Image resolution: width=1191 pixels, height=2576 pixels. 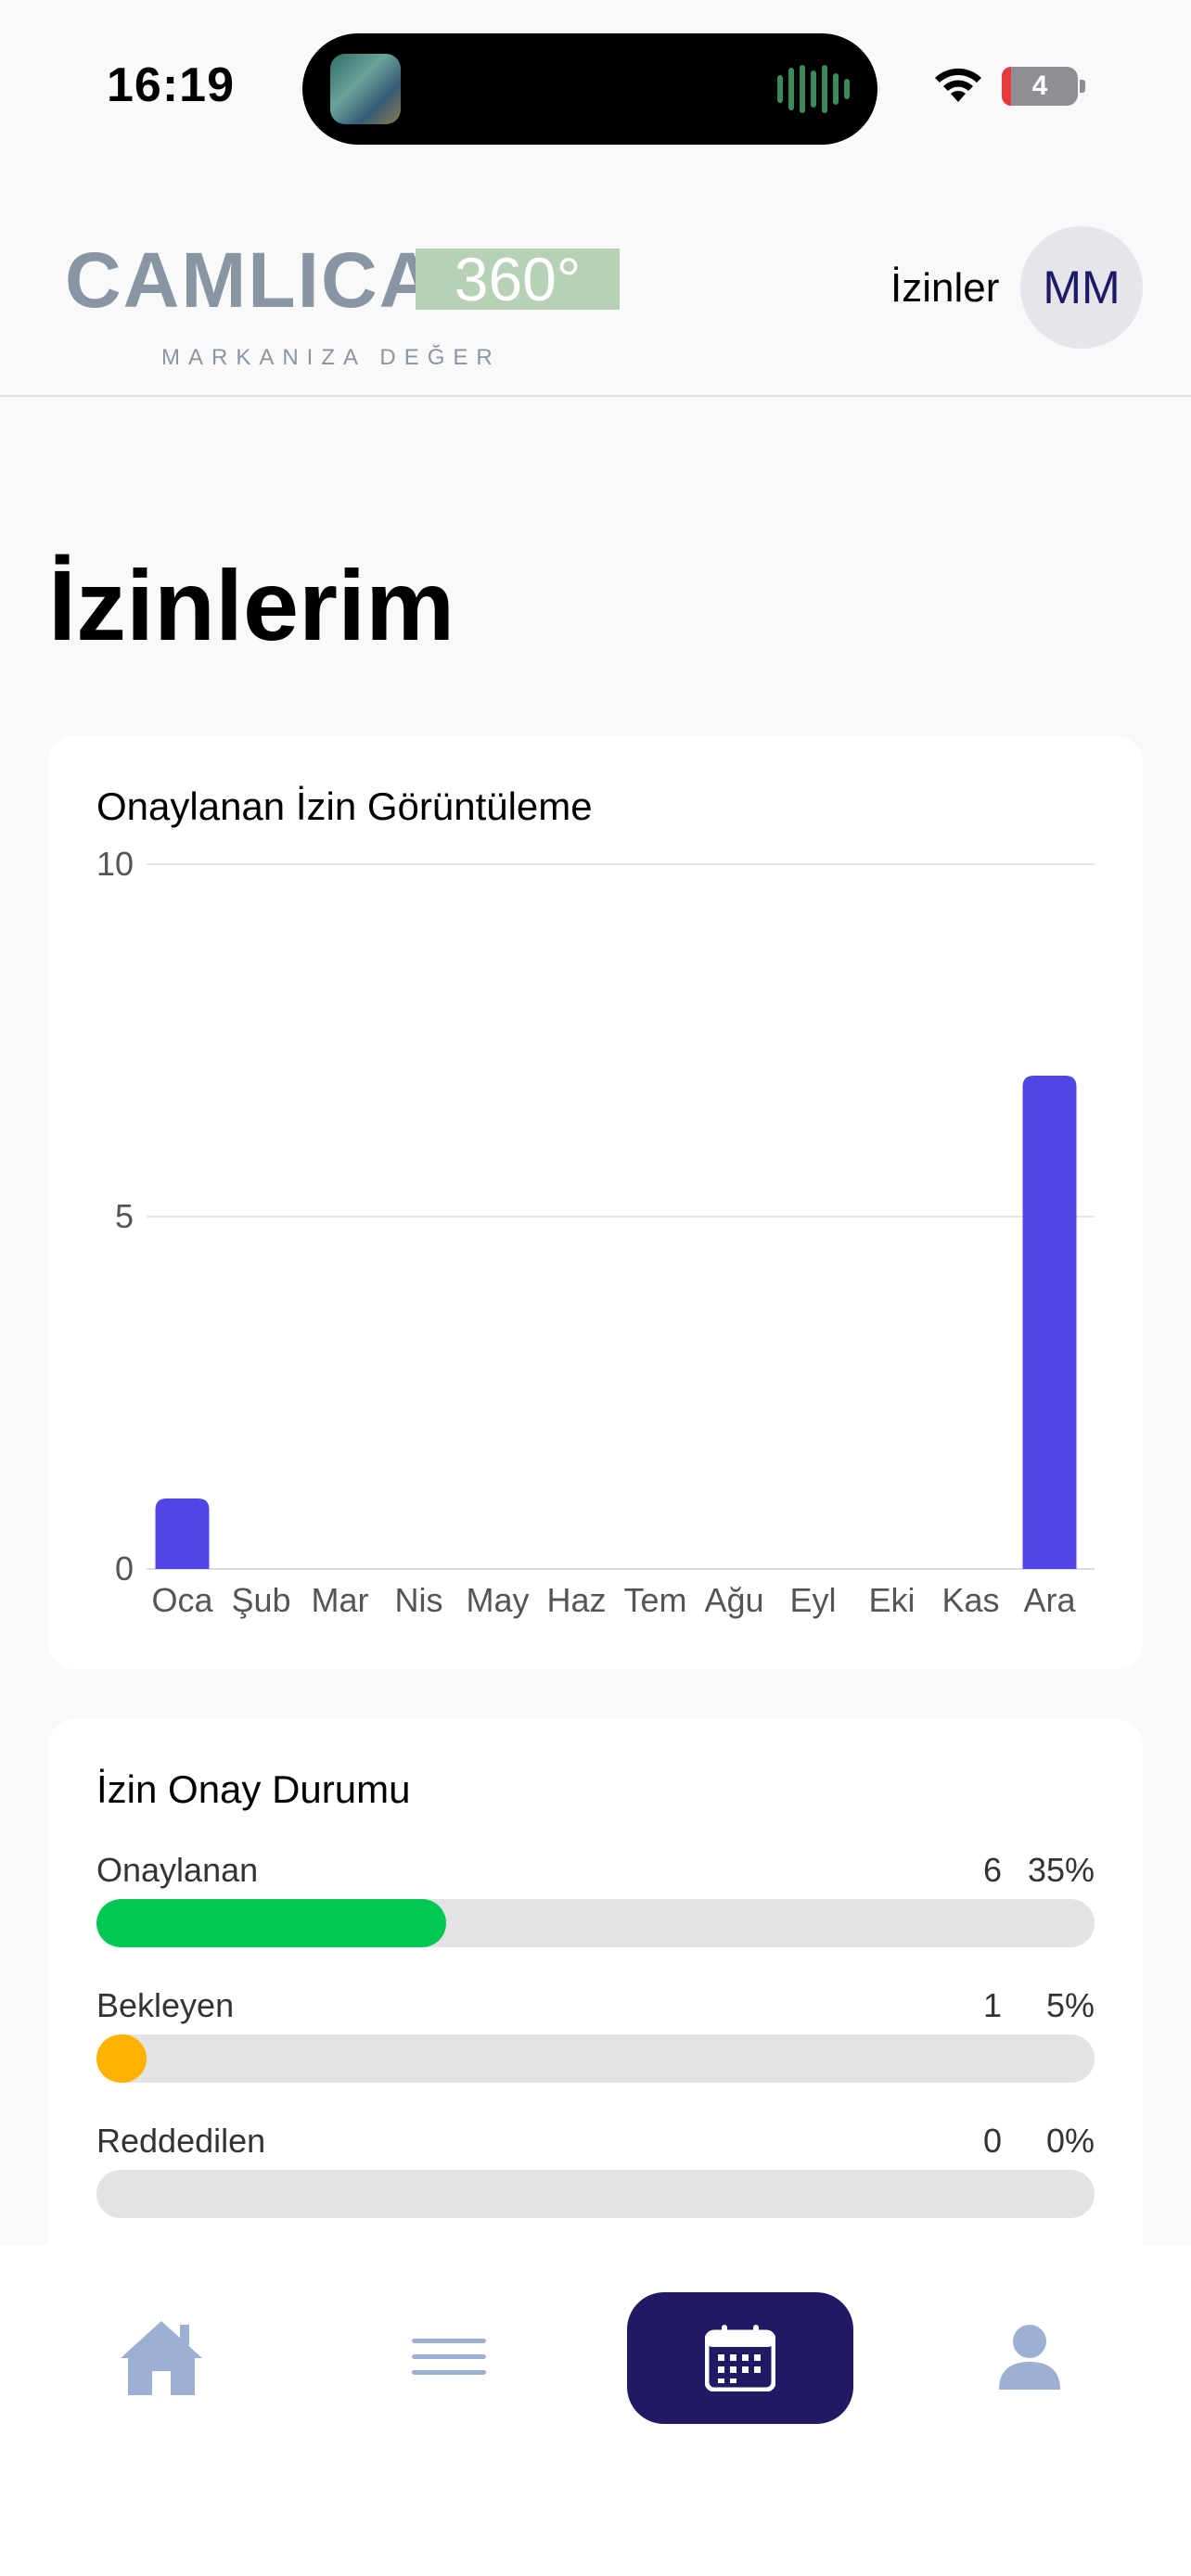 I want to click on logo-badge: 360°, so click(x=518, y=279).